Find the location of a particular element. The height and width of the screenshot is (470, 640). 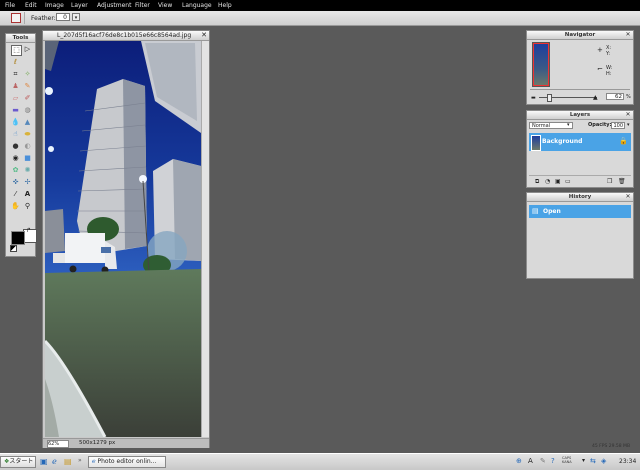

replace-color-icon: ◍ is located at coordinates (27, 110).